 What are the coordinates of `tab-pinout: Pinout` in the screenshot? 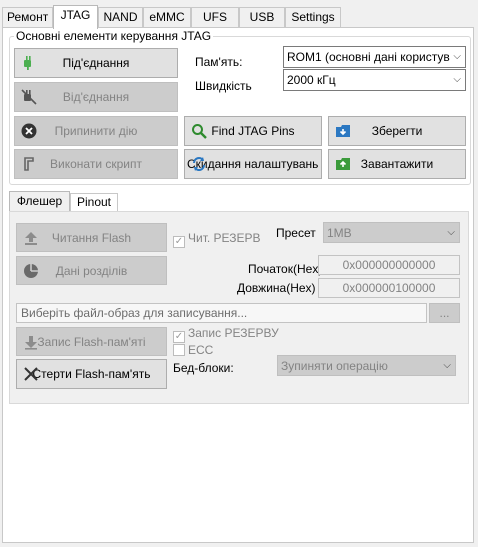 It's located at (94, 202).